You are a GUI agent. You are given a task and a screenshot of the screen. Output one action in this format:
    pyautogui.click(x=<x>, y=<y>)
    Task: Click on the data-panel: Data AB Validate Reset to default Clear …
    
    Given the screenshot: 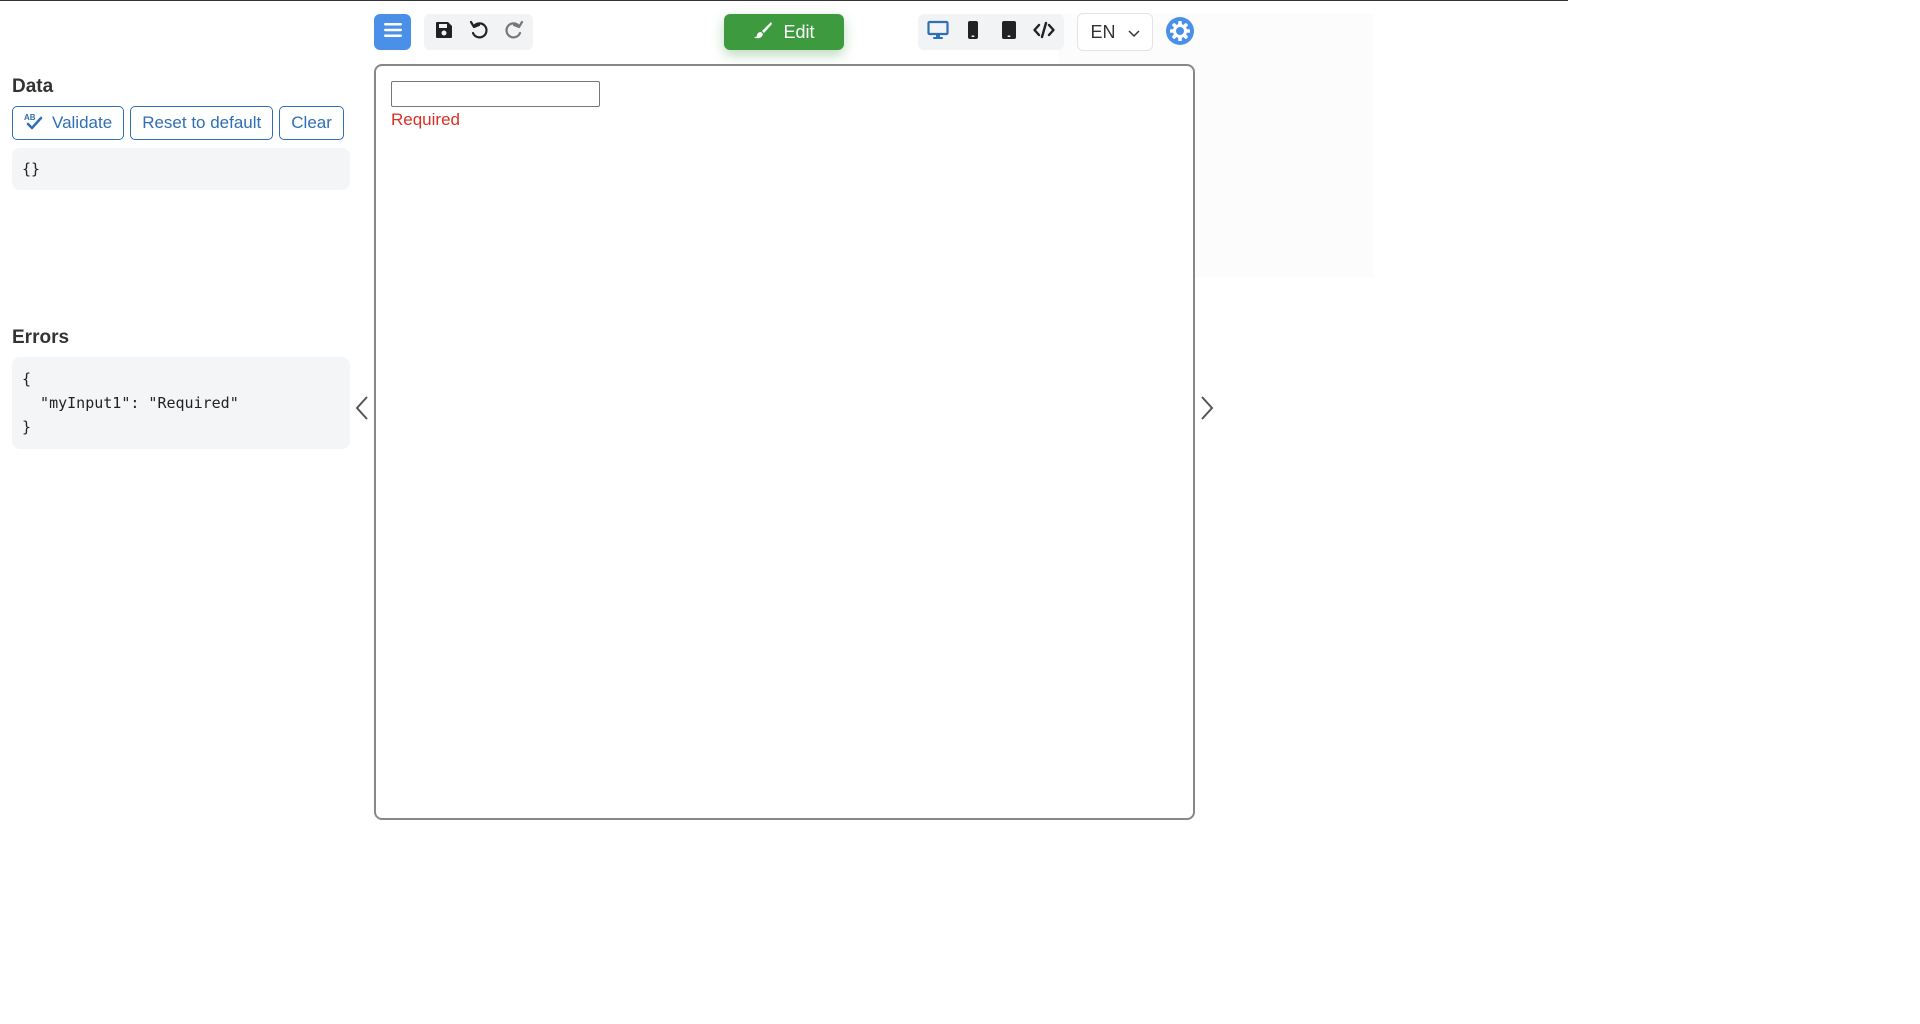 What is the action you would take?
    pyautogui.click(x=181, y=133)
    